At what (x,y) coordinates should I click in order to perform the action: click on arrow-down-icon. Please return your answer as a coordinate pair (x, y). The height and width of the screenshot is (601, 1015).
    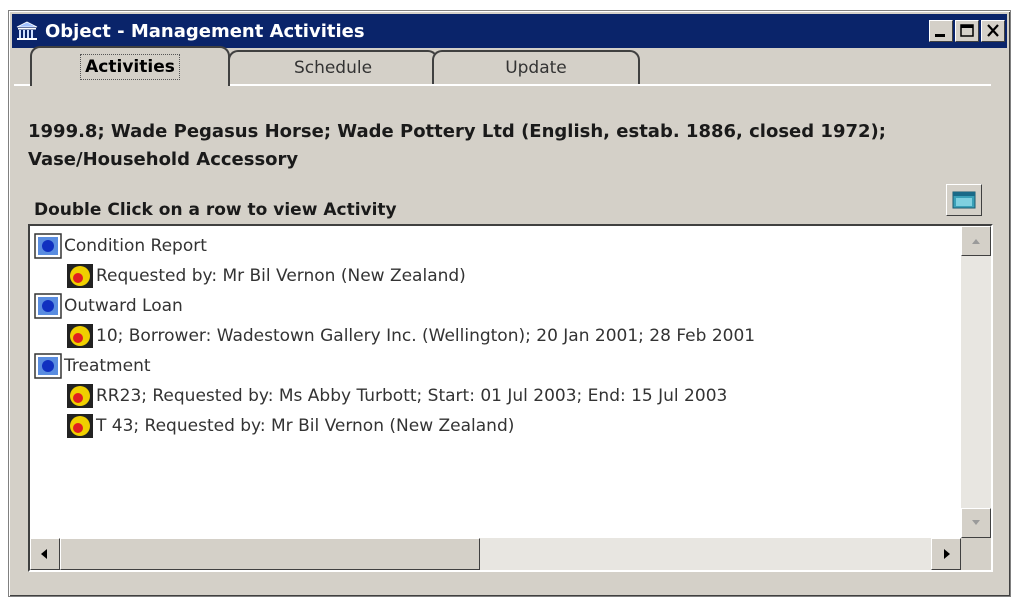
    Looking at the image, I should click on (976, 522).